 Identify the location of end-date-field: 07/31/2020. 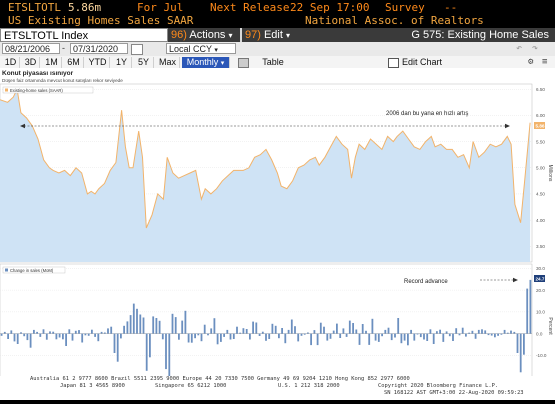
(99, 48).